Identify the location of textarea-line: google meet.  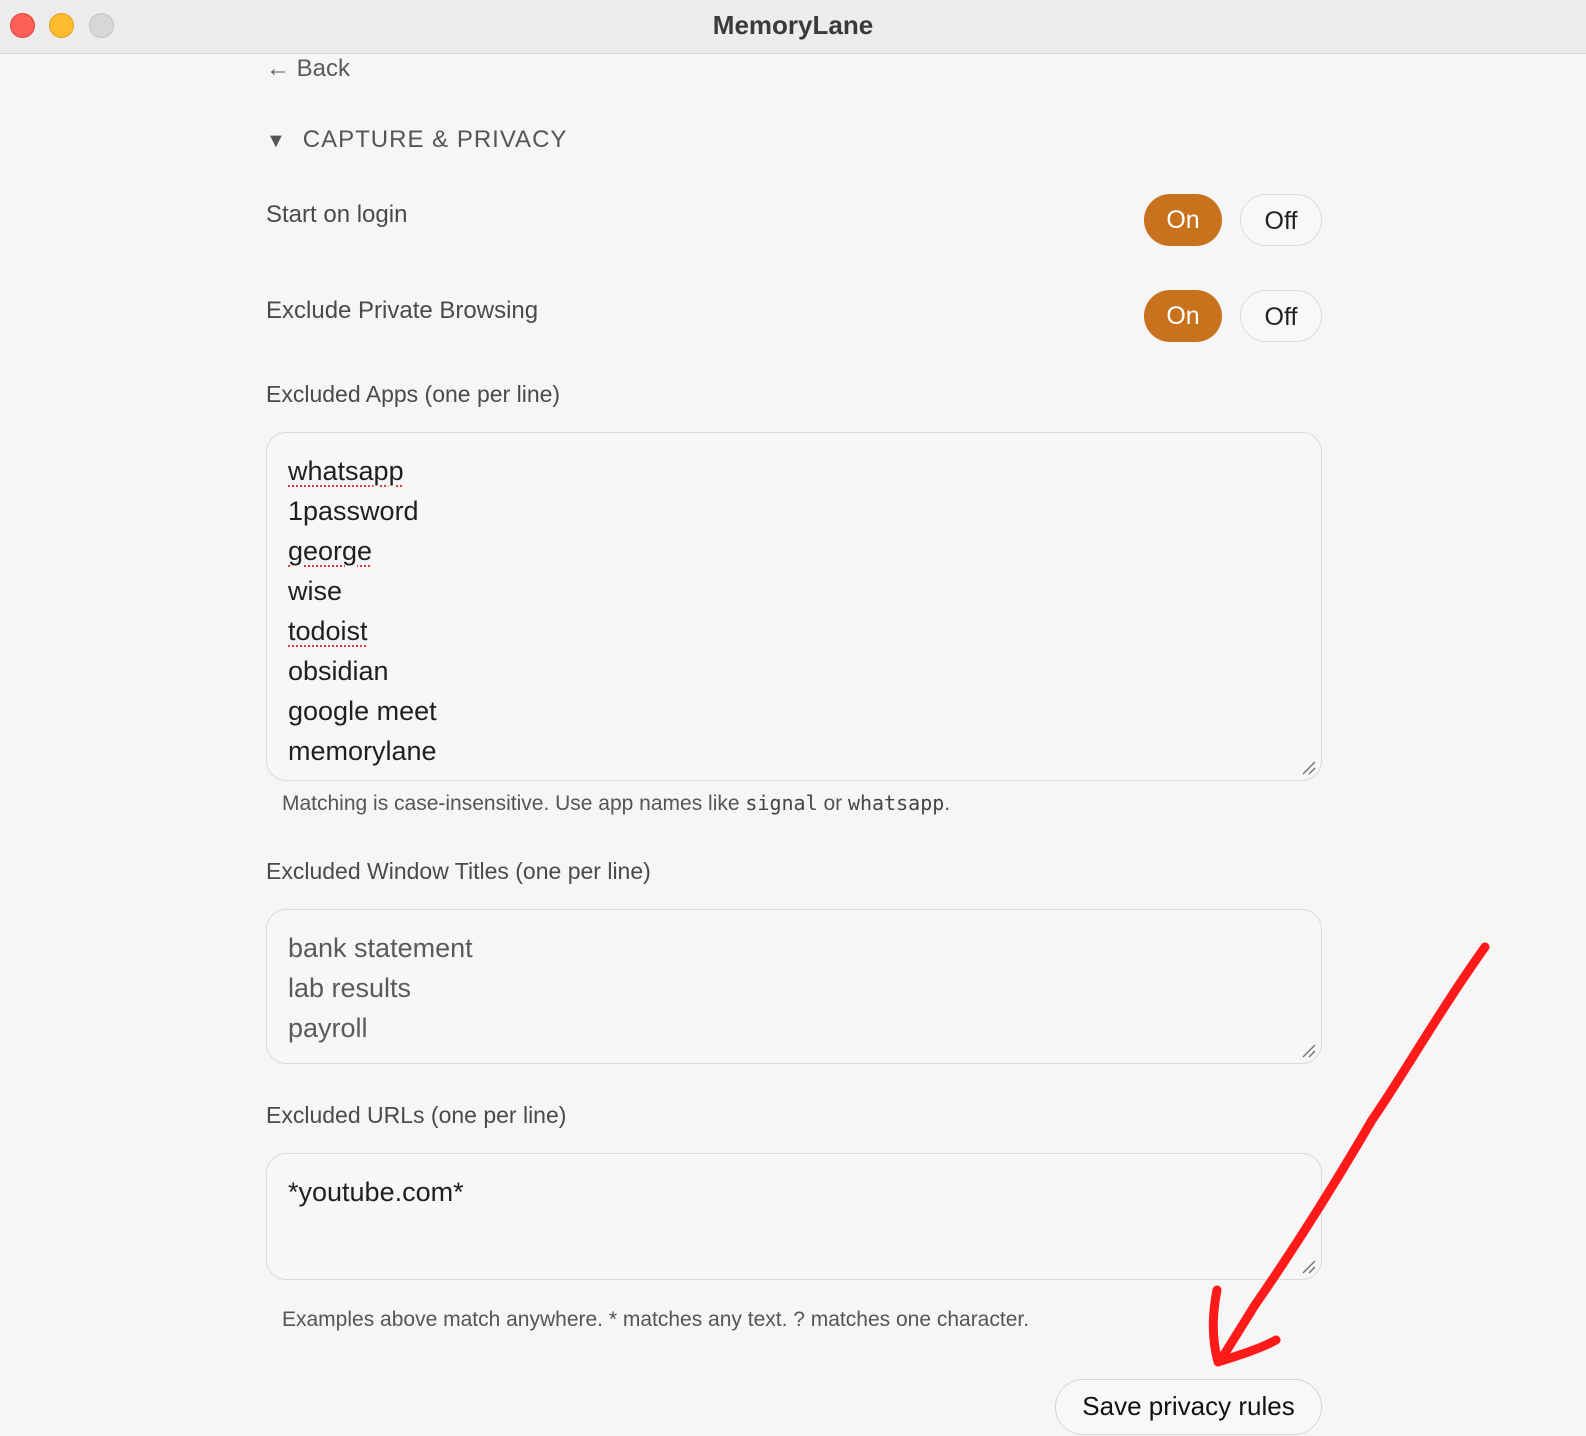
(362, 711).